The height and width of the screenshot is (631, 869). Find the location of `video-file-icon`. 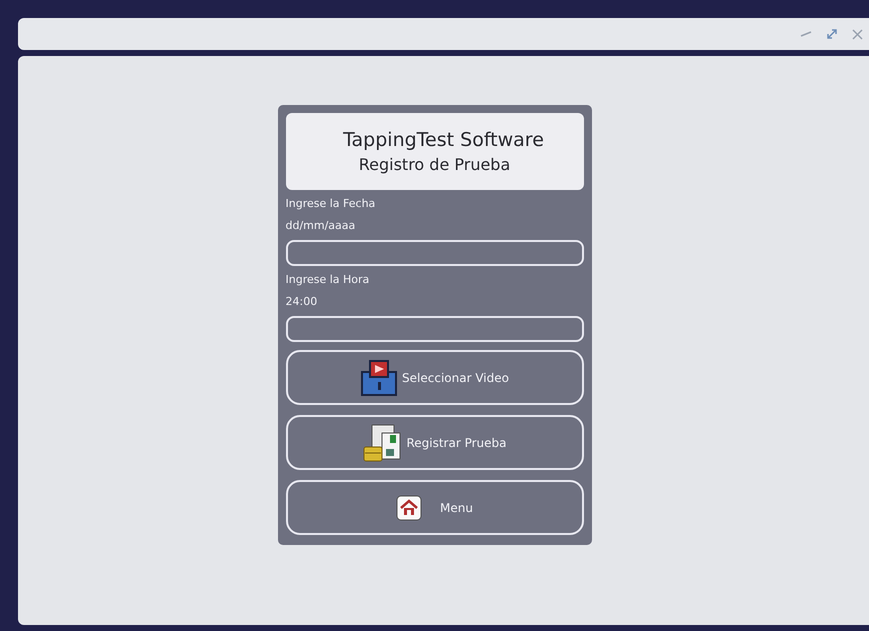

video-file-icon is located at coordinates (379, 378).